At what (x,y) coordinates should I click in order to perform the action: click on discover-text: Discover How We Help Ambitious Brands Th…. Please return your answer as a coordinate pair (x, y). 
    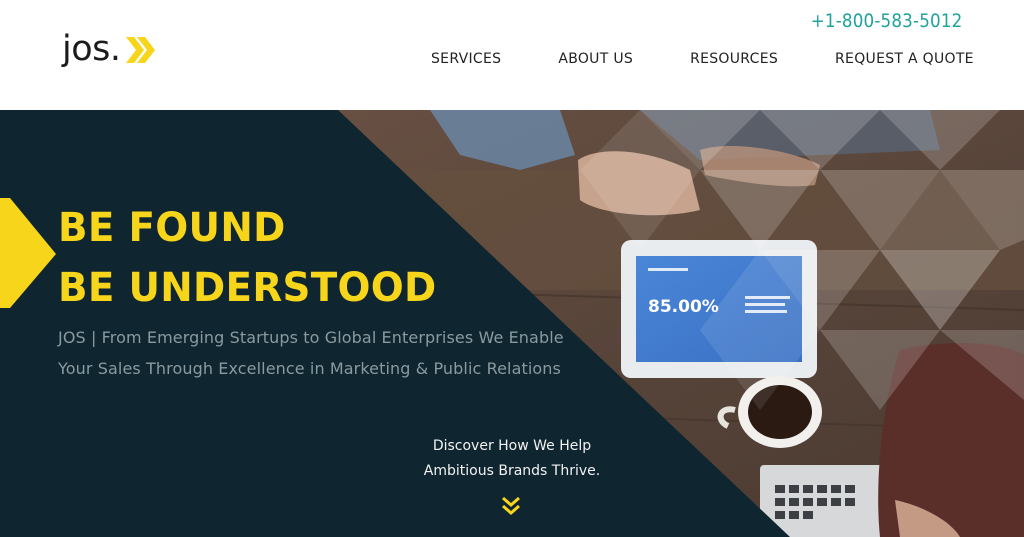
    Looking at the image, I should click on (512, 459).